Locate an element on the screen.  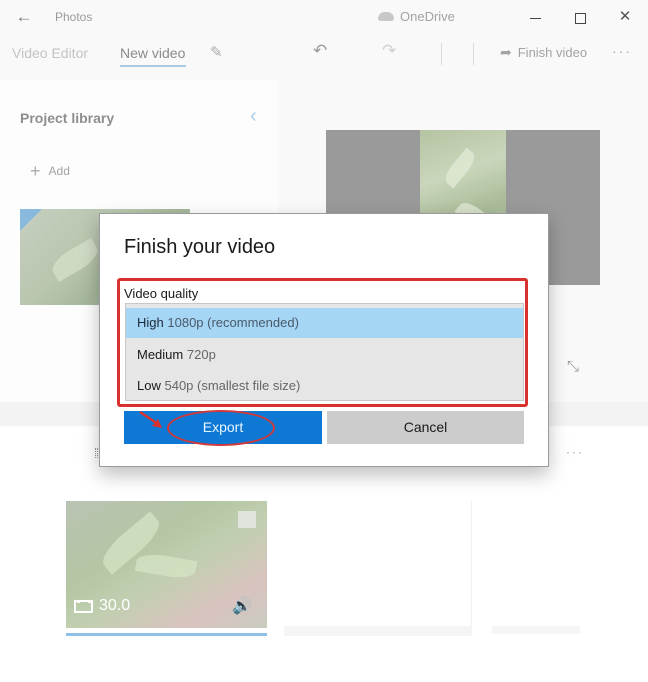
dialog-title: Finish your video is located at coordinates (200, 247).